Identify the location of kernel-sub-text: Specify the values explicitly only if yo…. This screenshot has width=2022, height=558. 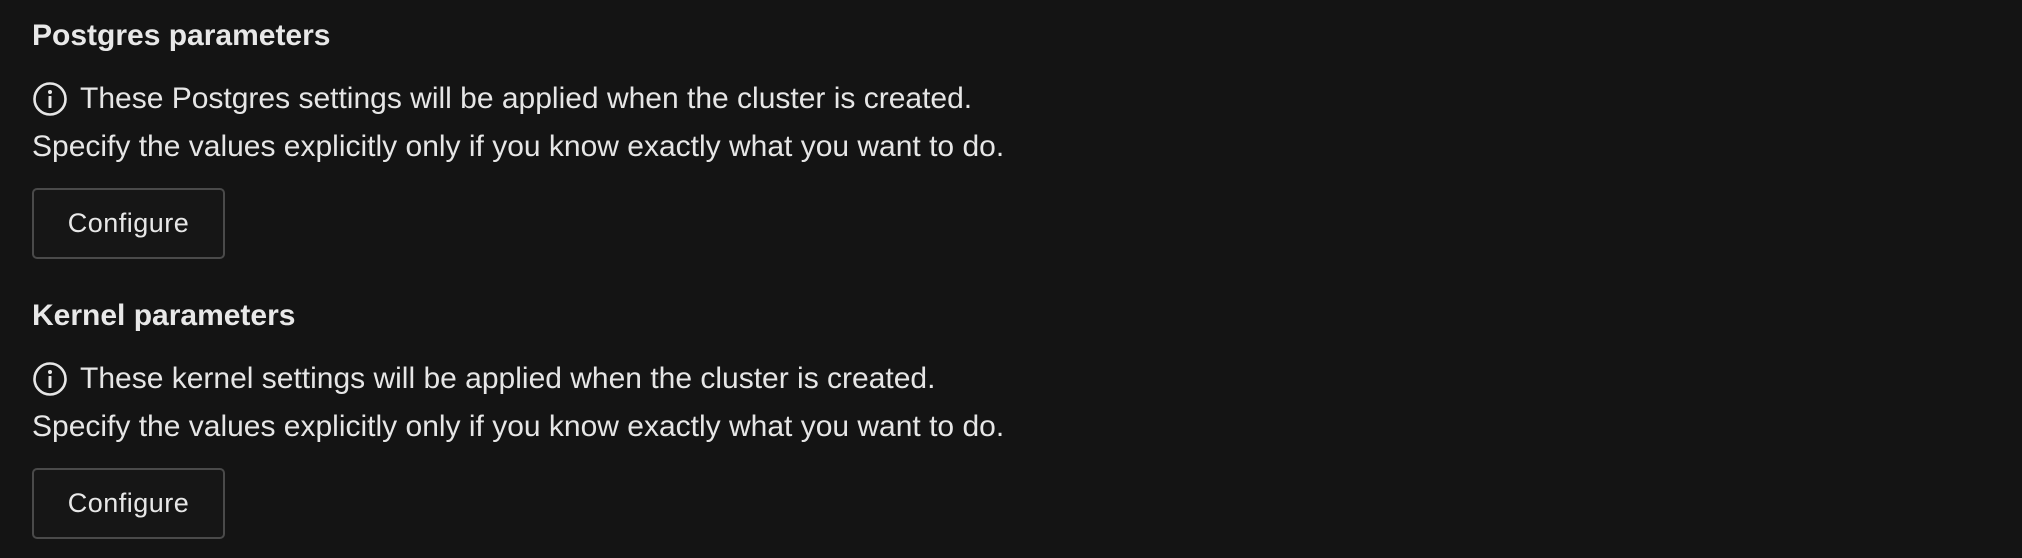
(518, 426).